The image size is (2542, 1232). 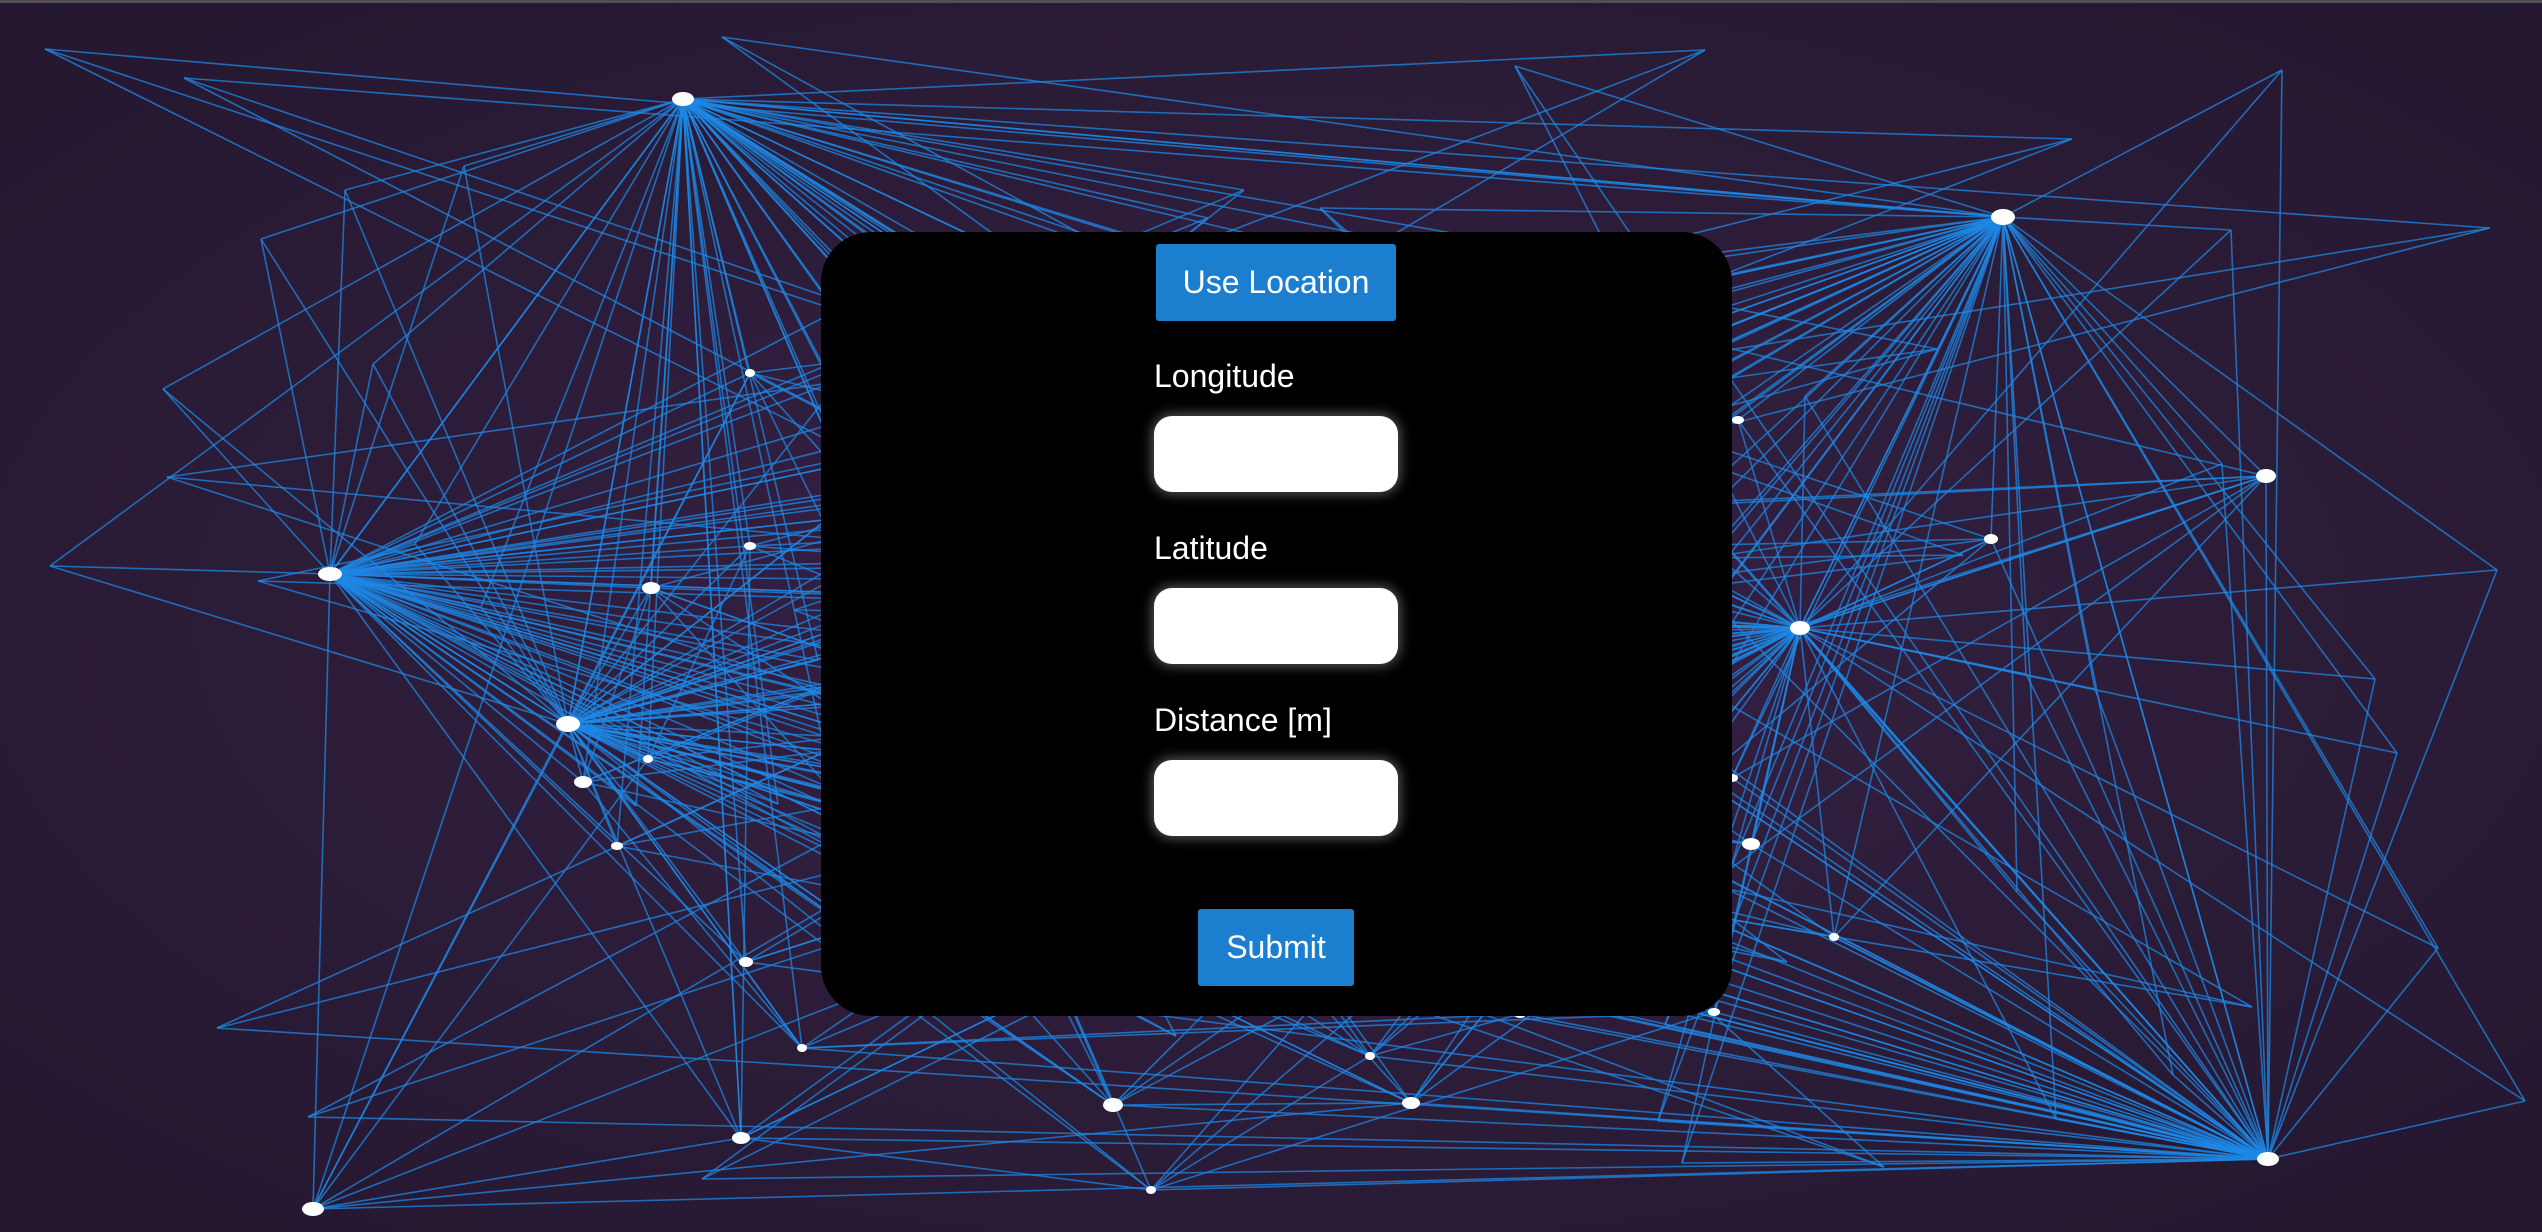 What do you see at coordinates (1276, 798) in the screenshot?
I see `distance-input` at bounding box center [1276, 798].